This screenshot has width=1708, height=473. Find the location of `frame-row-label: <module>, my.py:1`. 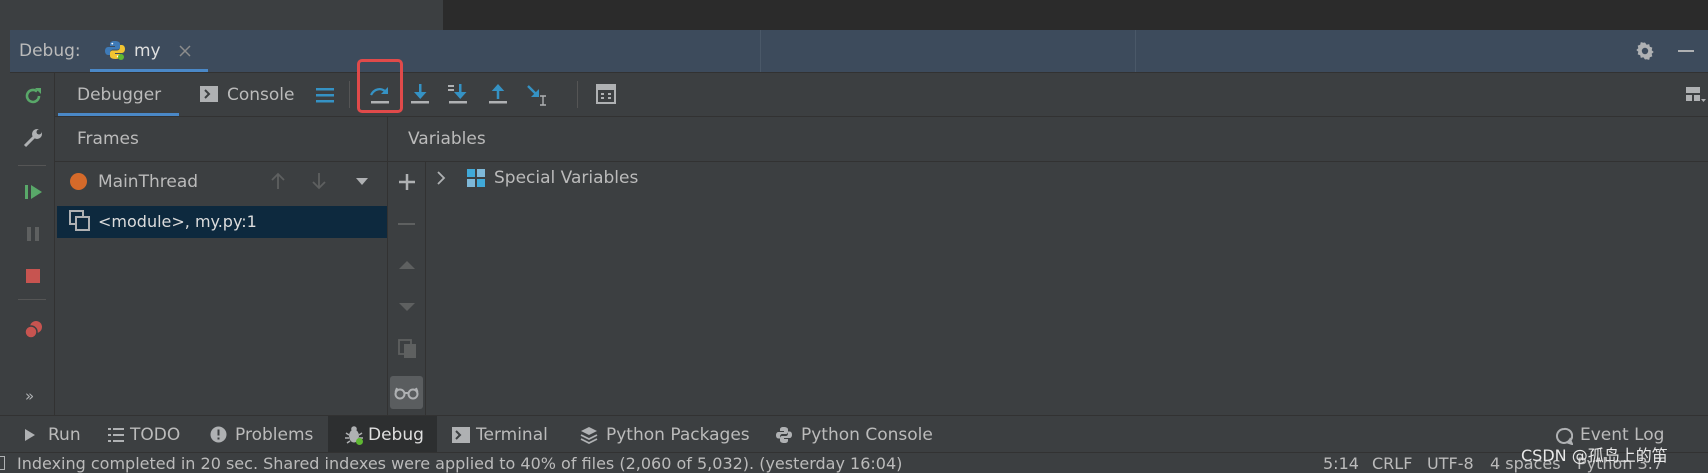

frame-row-label: <module>, my.py:1 is located at coordinates (177, 221).